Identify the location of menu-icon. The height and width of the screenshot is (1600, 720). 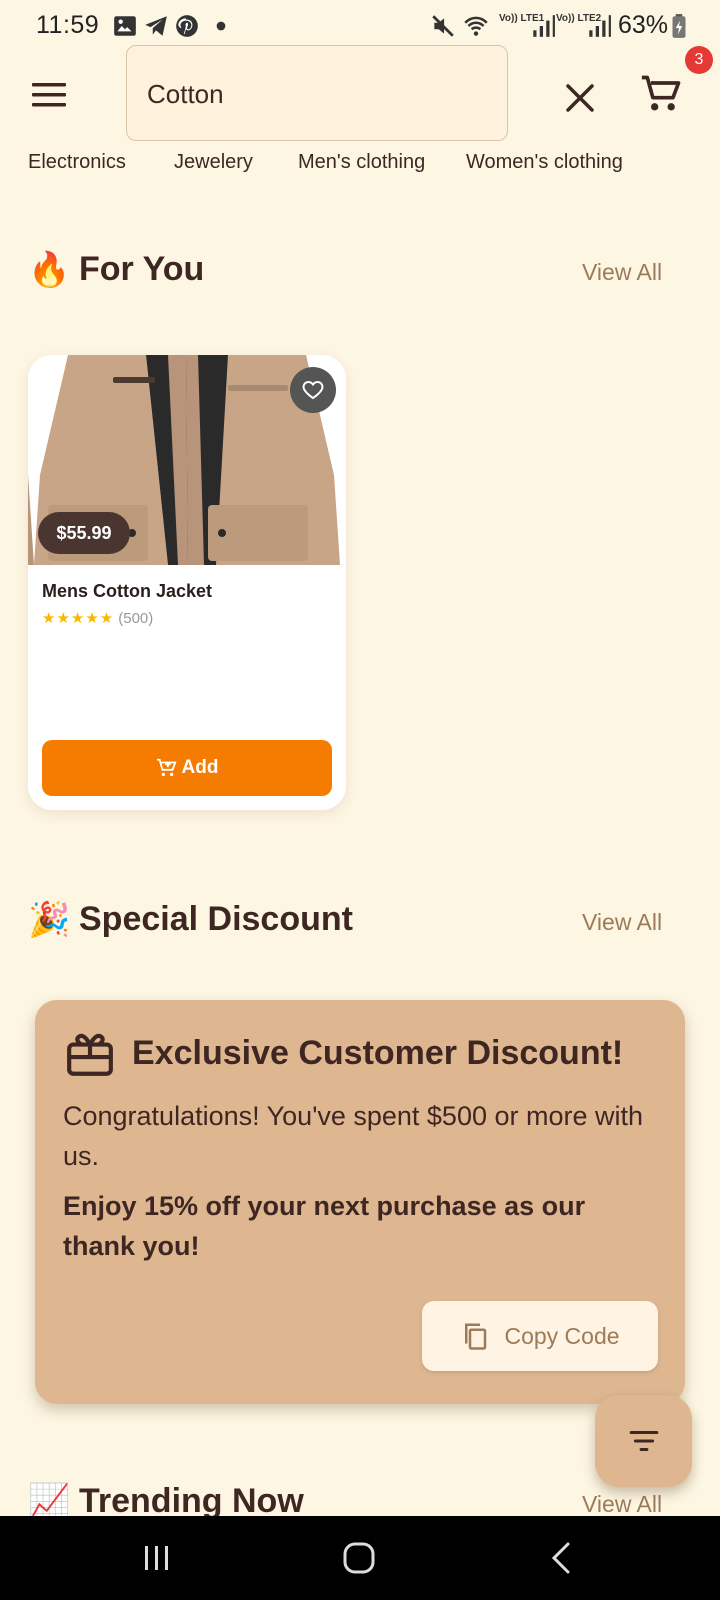
(49, 95).